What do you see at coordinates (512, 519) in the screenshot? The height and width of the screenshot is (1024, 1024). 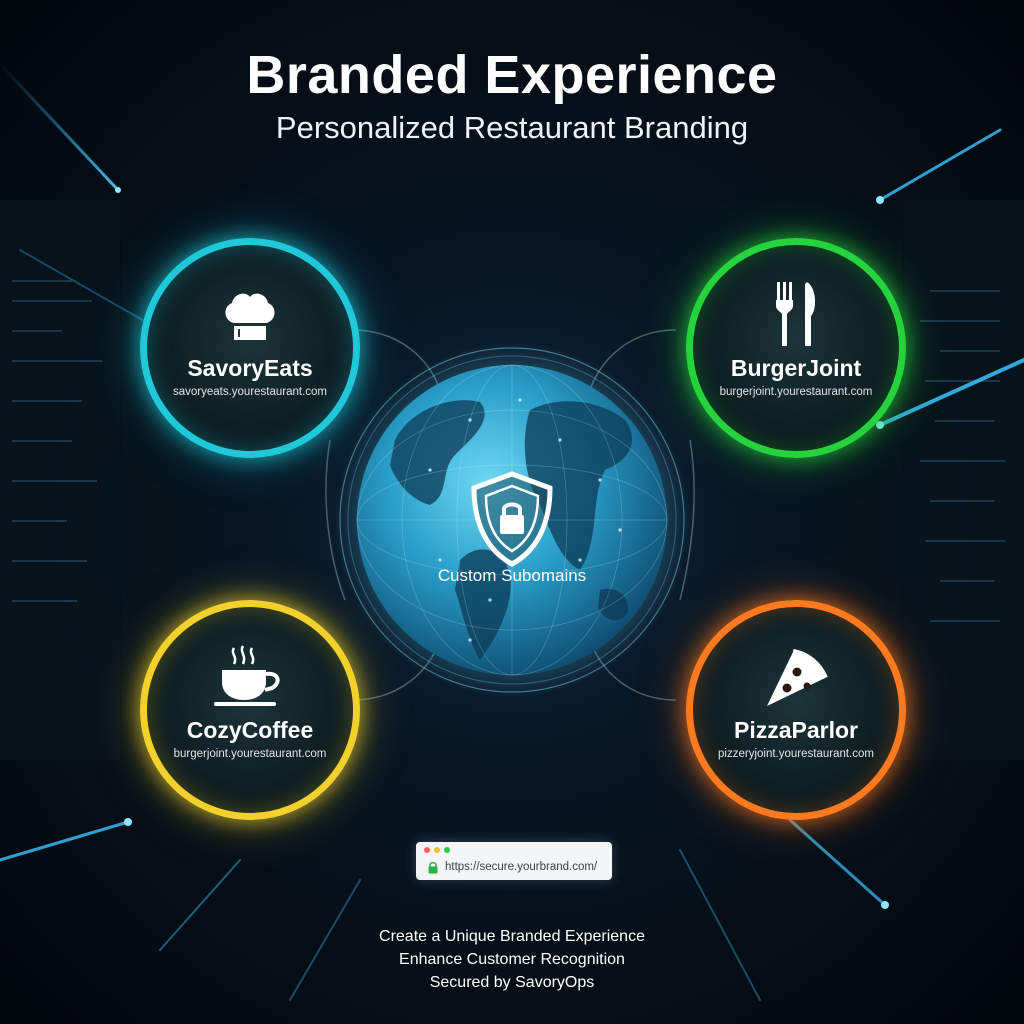 I see `shield-lock-icon` at bounding box center [512, 519].